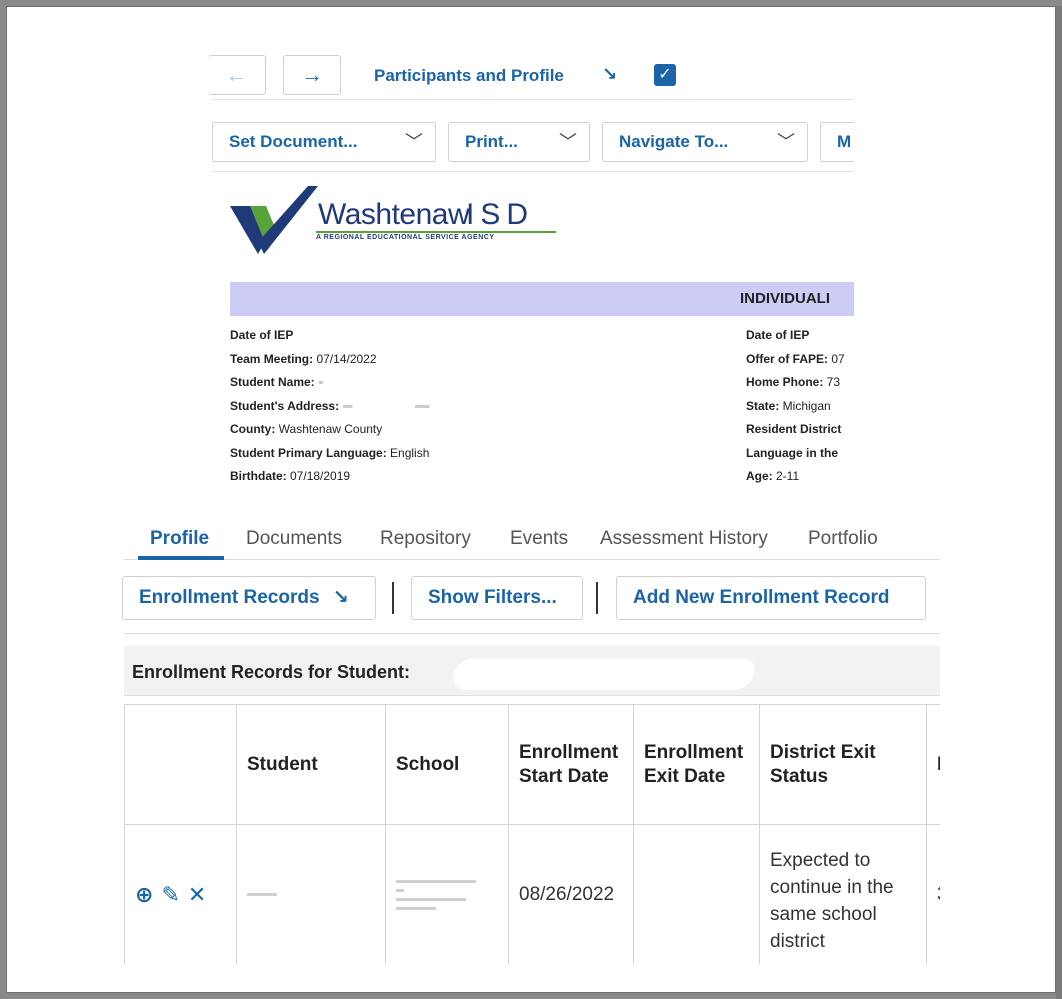 The image size is (1062, 999). I want to click on enrollment-records-label: Enrollment Records, so click(229, 597).